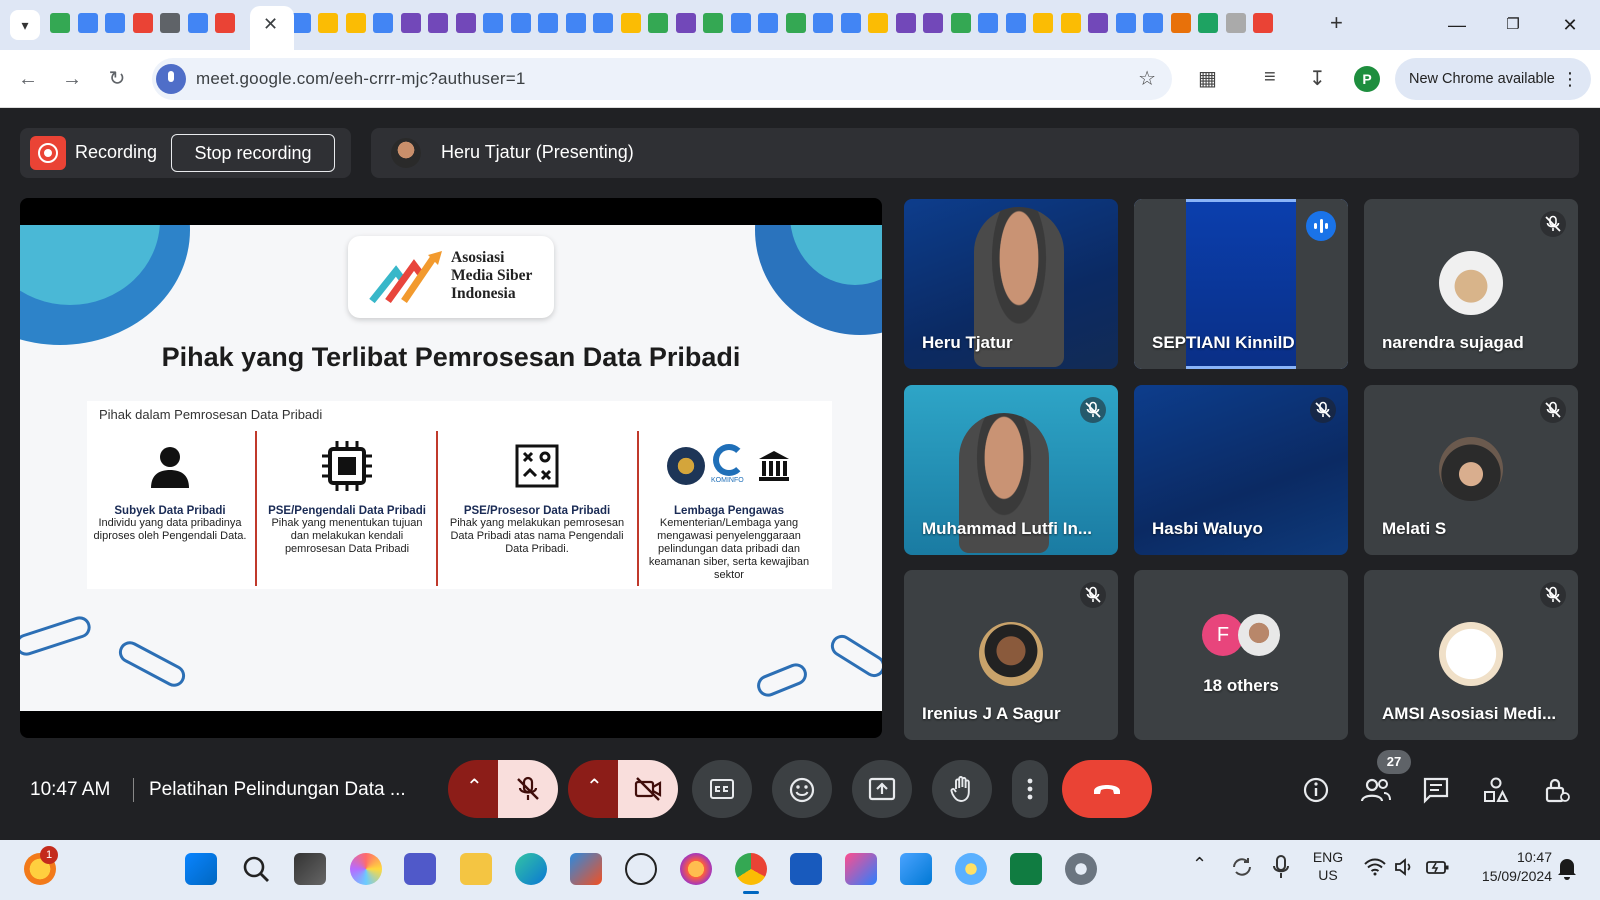  Describe the element at coordinates (1241, 284) in the screenshot. I see `participant-tile: SEPTIANI KinnilD` at that location.